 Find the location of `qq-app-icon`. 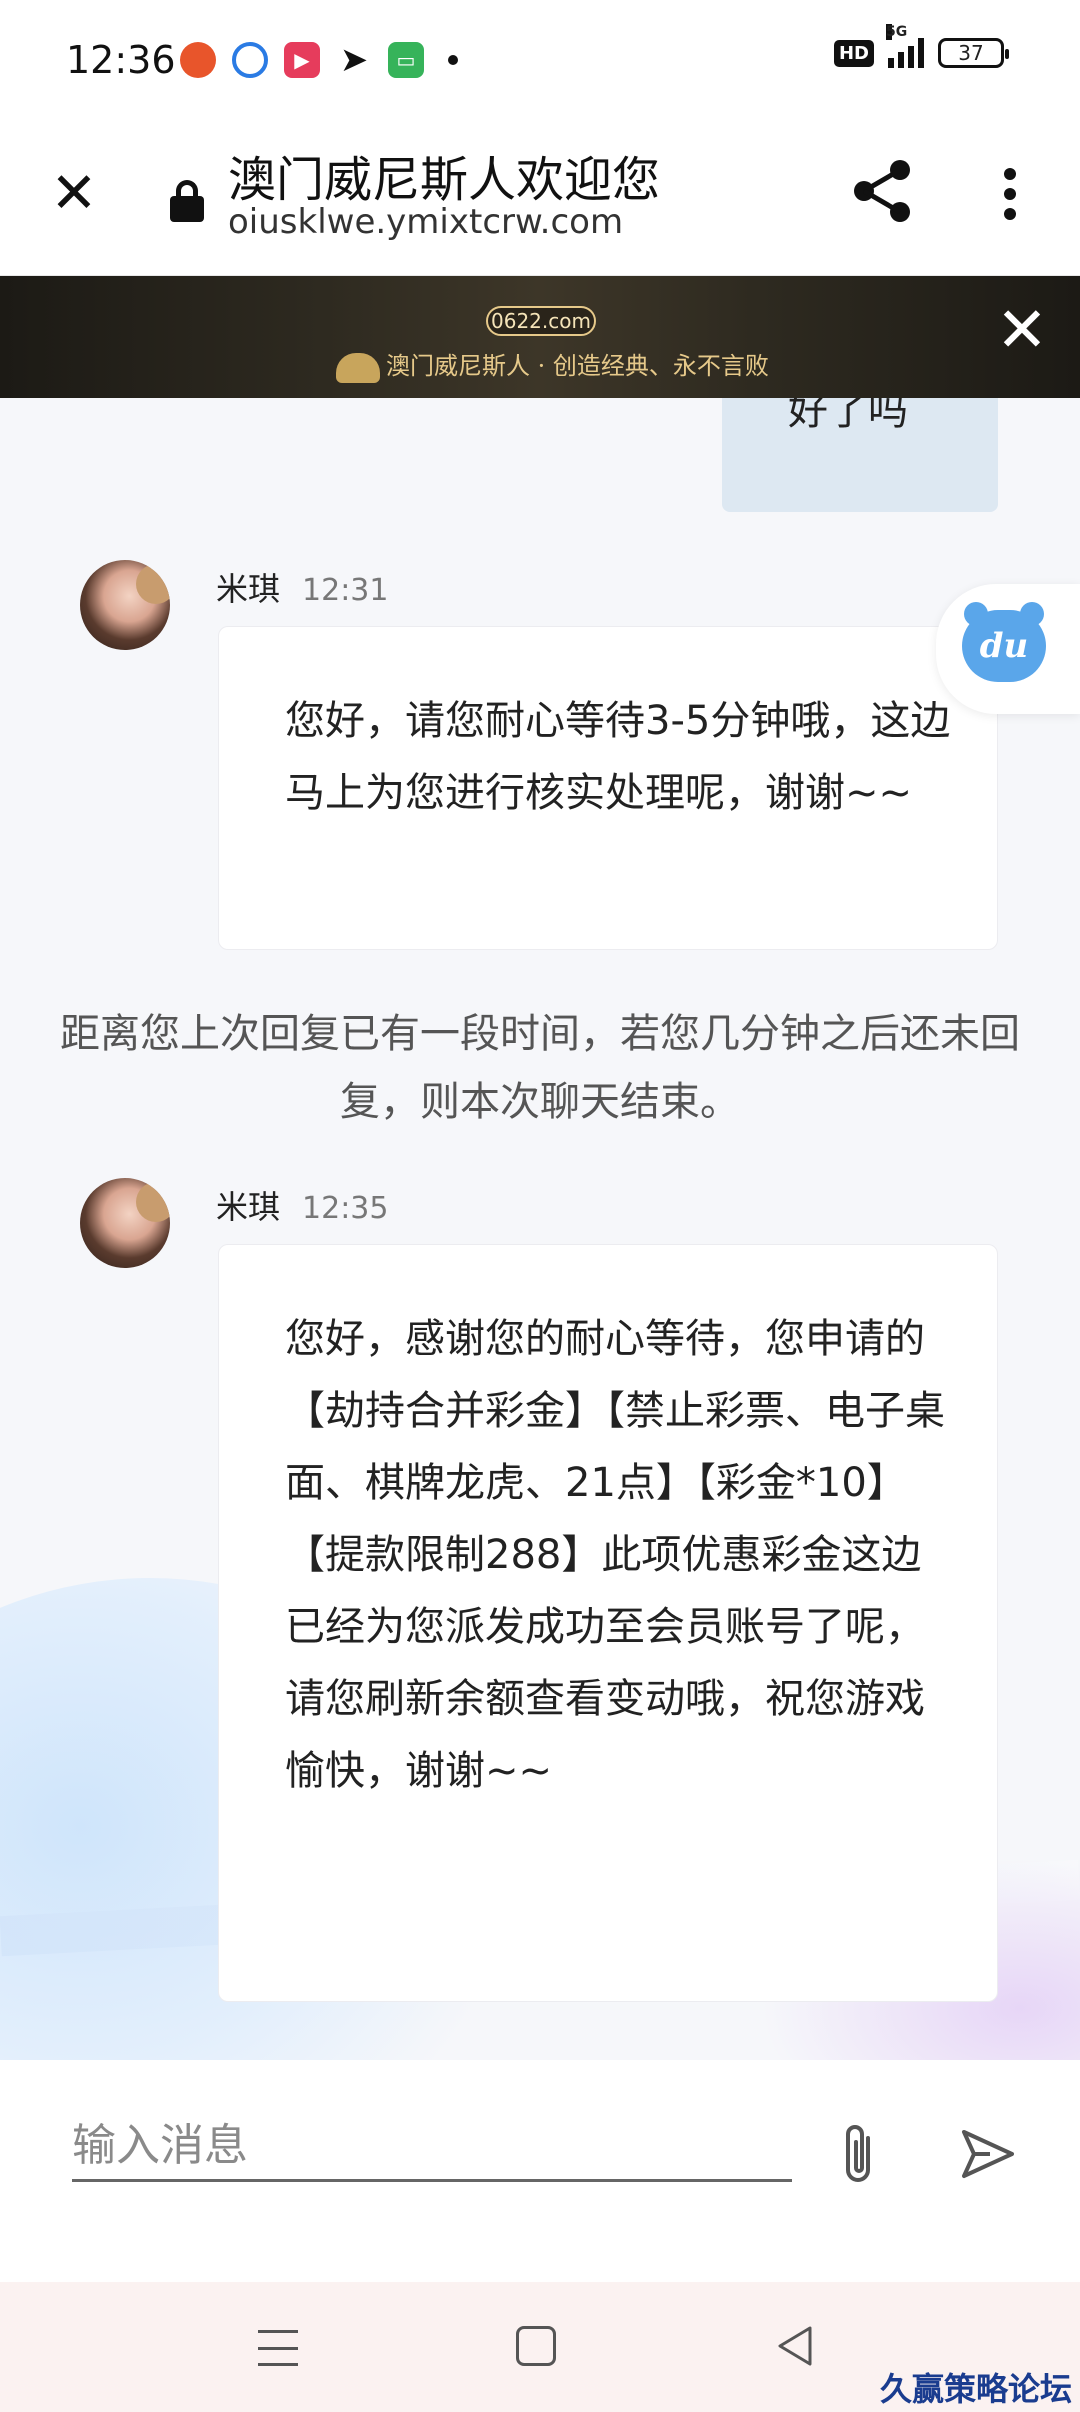

qq-app-icon is located at coordinates (250, 60).